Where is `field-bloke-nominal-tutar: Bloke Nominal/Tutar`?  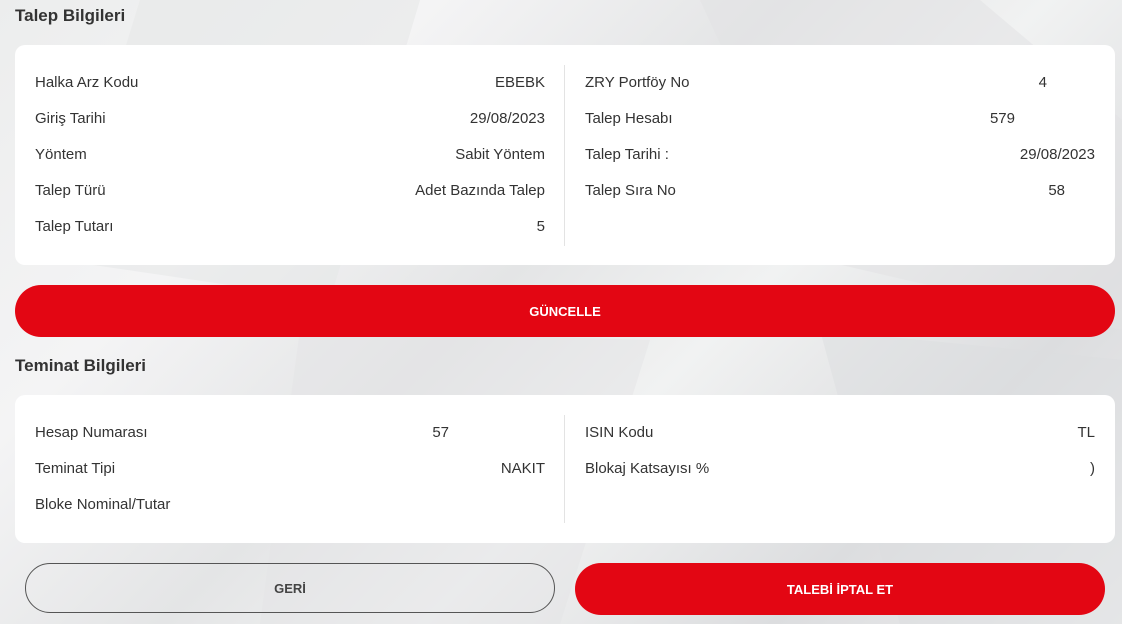
field-bloke-nominal-tutar: Bloke Nominal/Tutar is located at coordinates (290, 505).